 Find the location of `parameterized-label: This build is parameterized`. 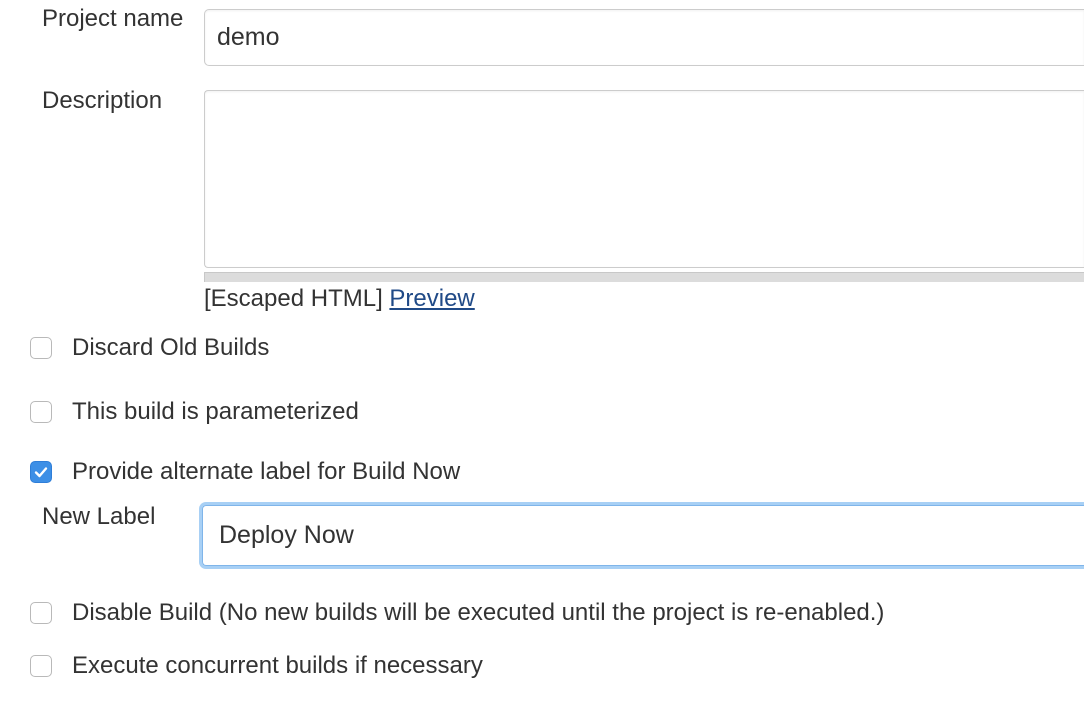

parameterized-label: This build is parameterized is located at coordinates (215, 411).